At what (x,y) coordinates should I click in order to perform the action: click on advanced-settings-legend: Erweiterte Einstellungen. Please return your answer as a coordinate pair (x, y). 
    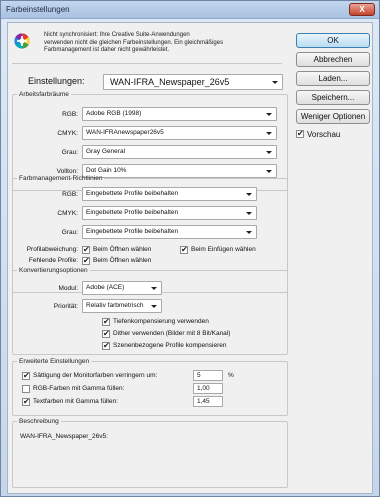
    Looking at the image, I should click on (54, 361).